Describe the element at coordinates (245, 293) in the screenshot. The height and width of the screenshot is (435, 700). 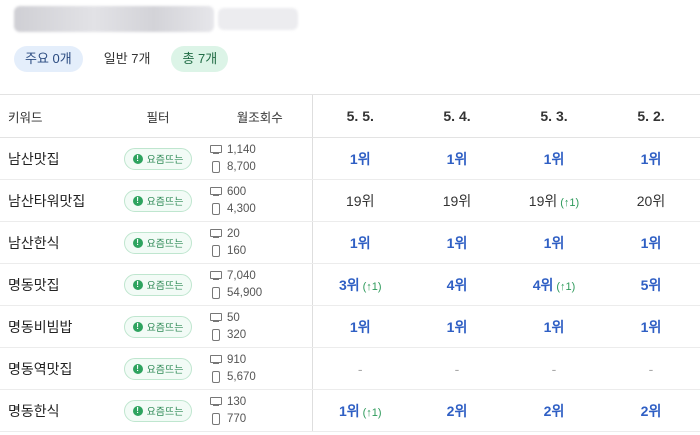
I see `mobile-search-count: 54,900` at that location.